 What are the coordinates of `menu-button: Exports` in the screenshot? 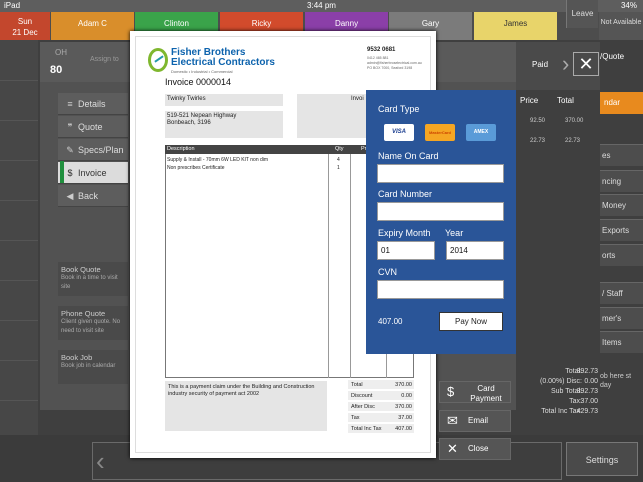 It's located at (621, 230).